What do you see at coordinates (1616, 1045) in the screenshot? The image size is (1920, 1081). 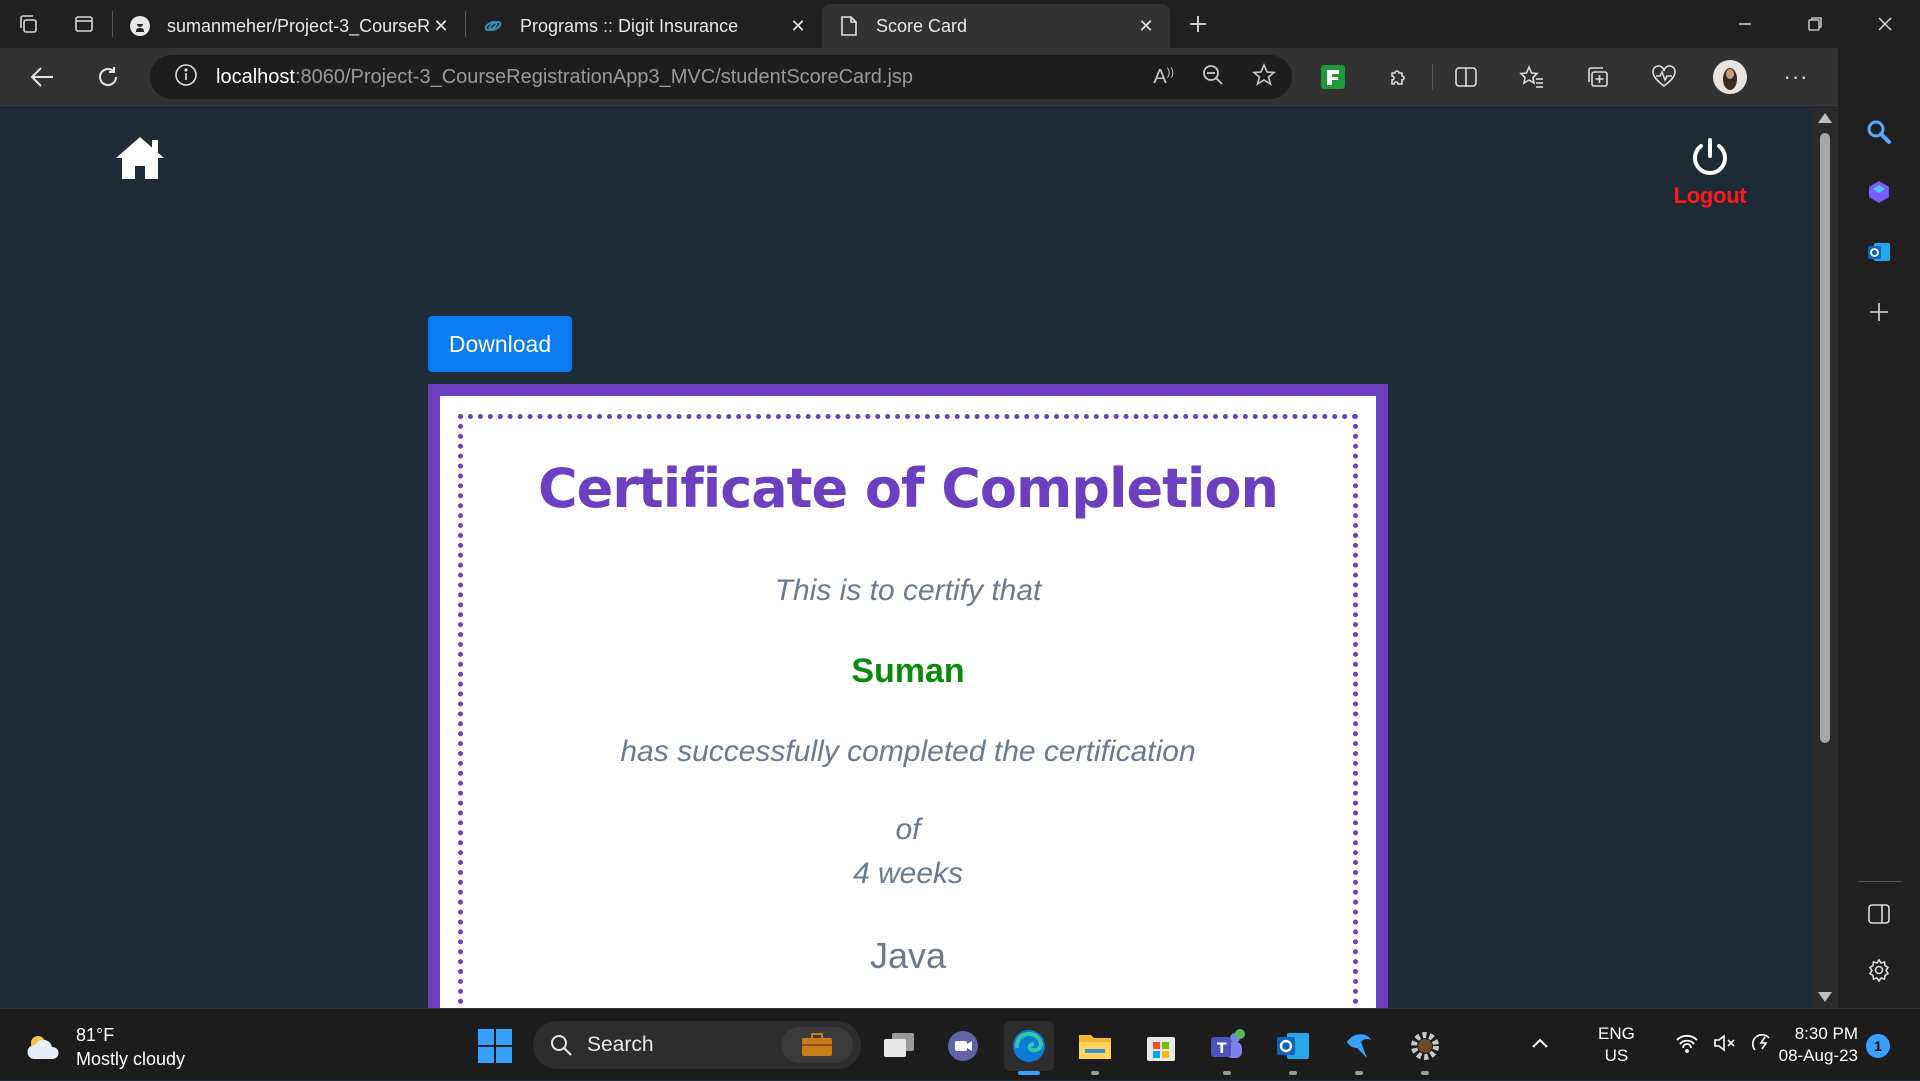 I see `language-indicator: ENG US` at bounding box center [1616, 1045].